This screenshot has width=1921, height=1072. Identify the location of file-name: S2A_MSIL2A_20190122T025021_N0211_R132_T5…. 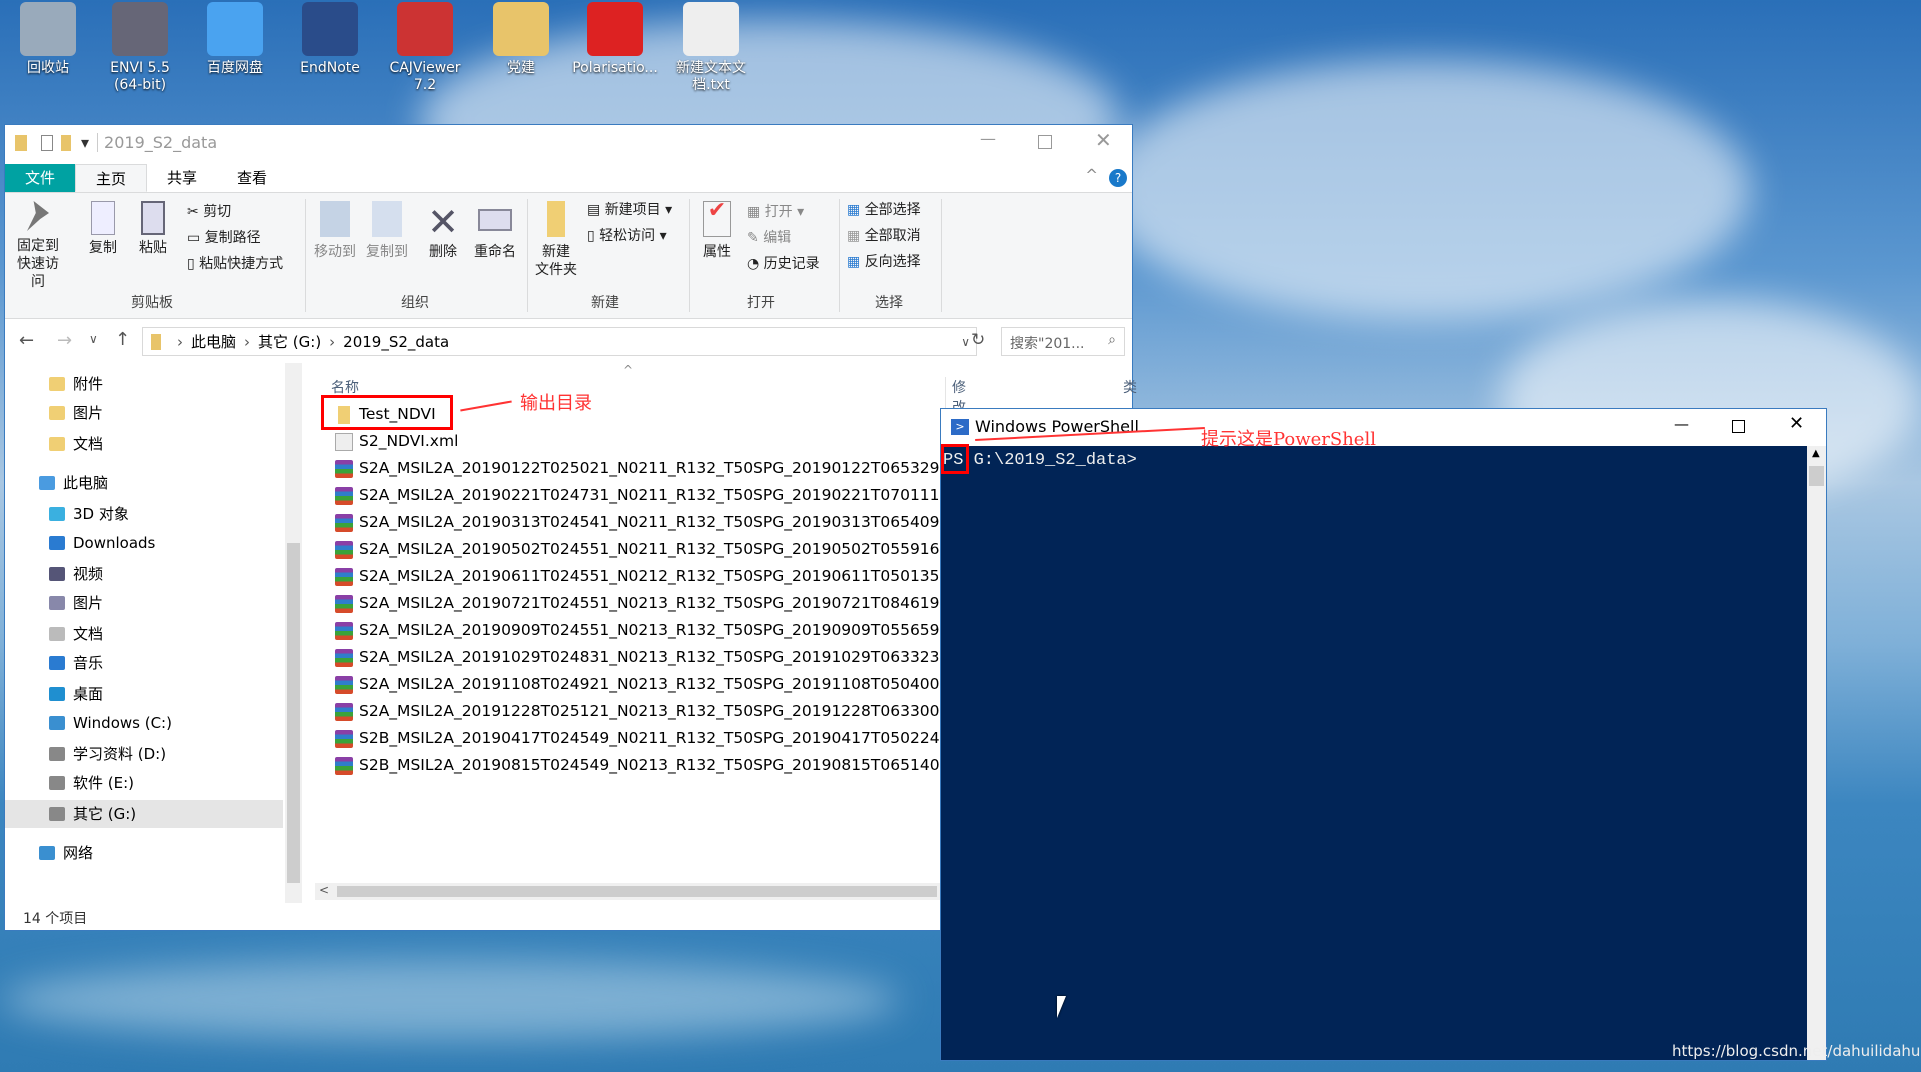
(663, 468).